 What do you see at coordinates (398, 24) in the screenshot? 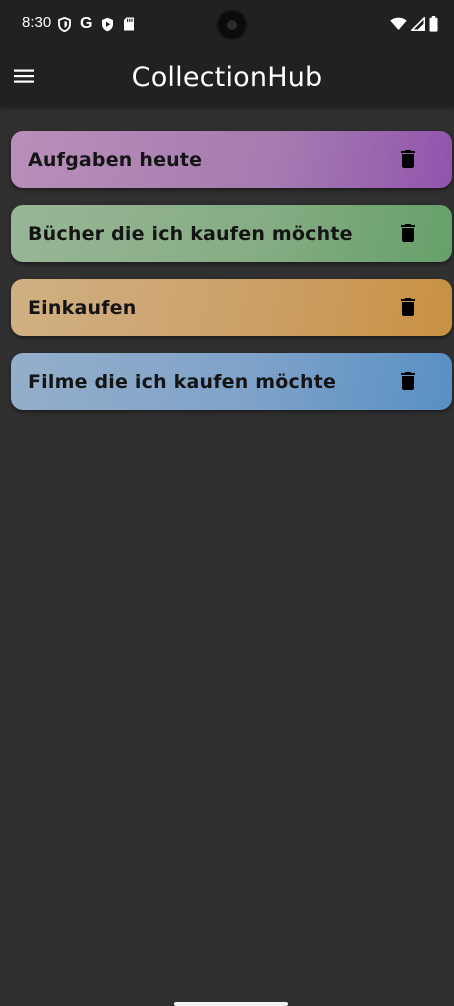
I see `wifi-icon` at bounding box center [398, 24].